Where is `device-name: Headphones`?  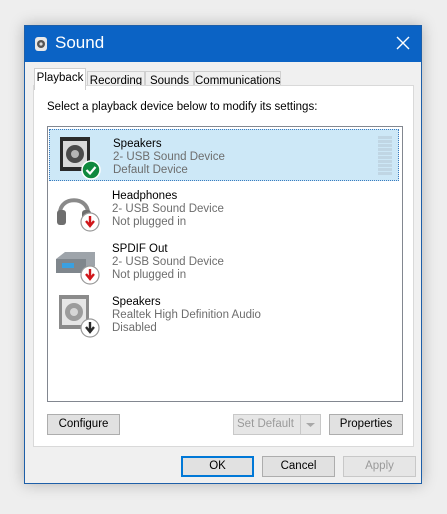
device-name: Headphones is located at coordinates (145, 196).